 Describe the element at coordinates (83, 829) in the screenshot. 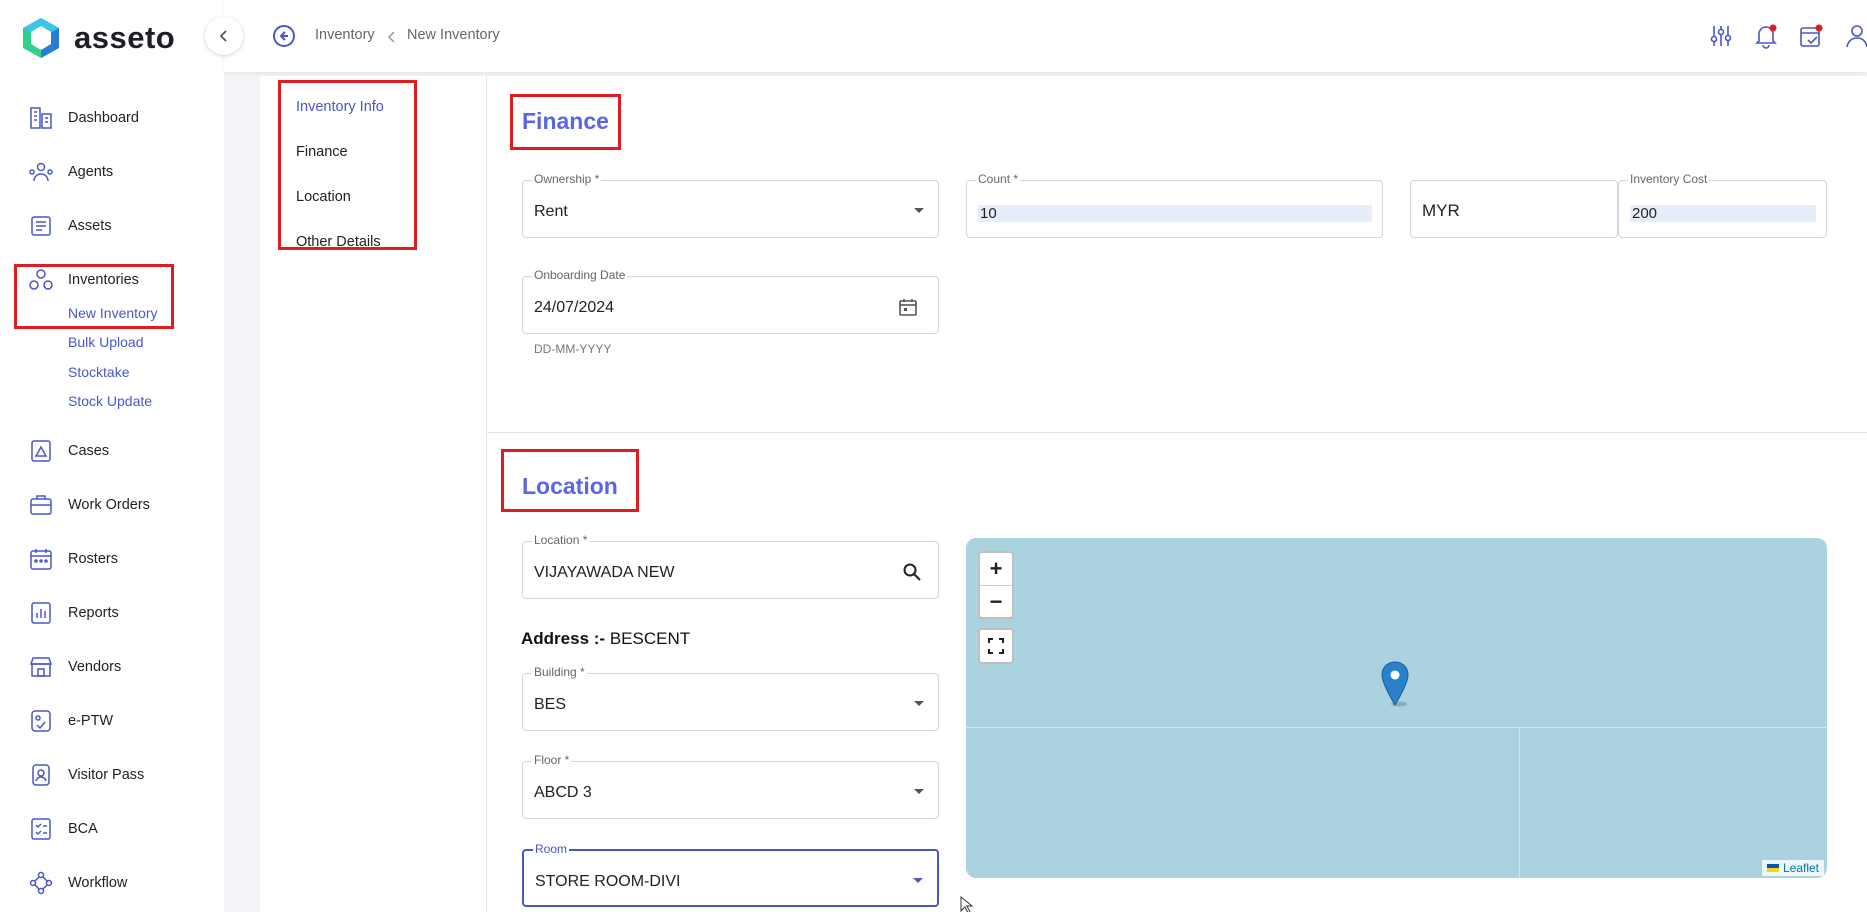

I see `sidebar-item-label: BCA` at that location.